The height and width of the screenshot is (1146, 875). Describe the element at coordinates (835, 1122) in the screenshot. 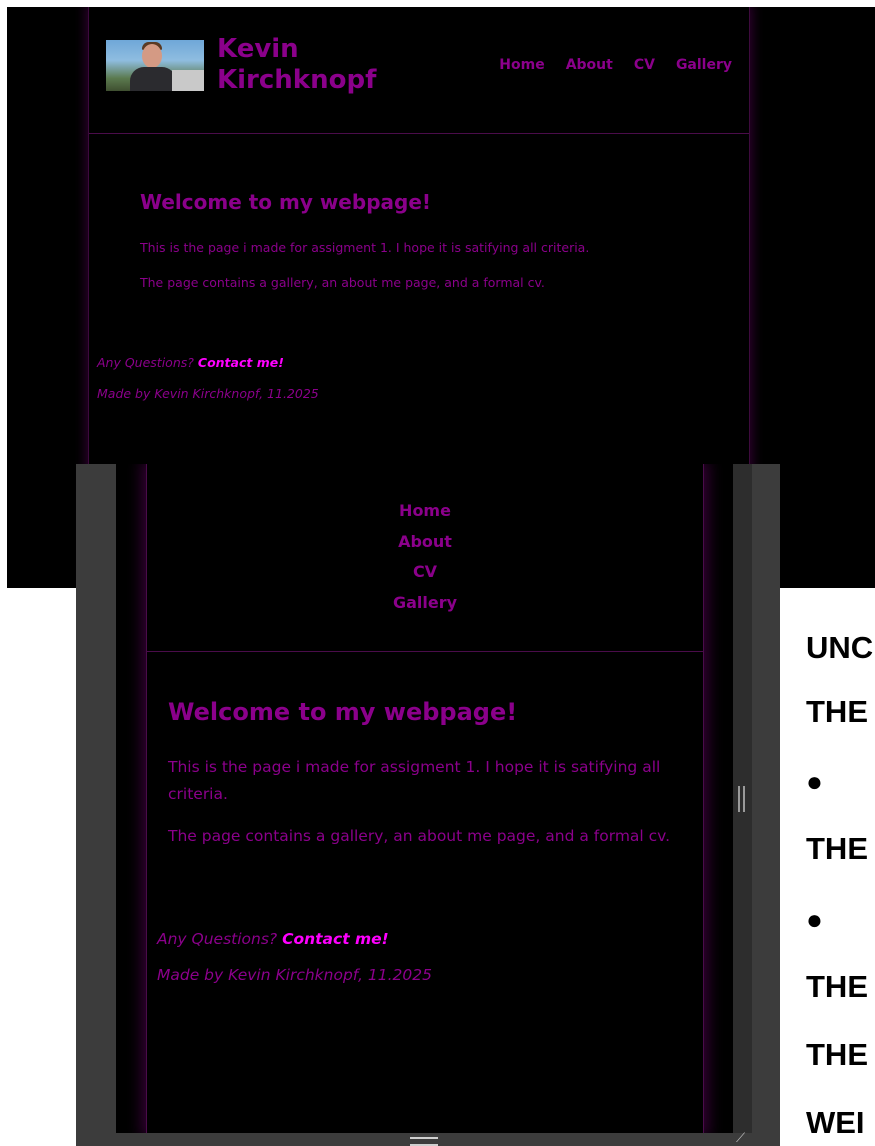

I see `document-line: WEI` at that location.